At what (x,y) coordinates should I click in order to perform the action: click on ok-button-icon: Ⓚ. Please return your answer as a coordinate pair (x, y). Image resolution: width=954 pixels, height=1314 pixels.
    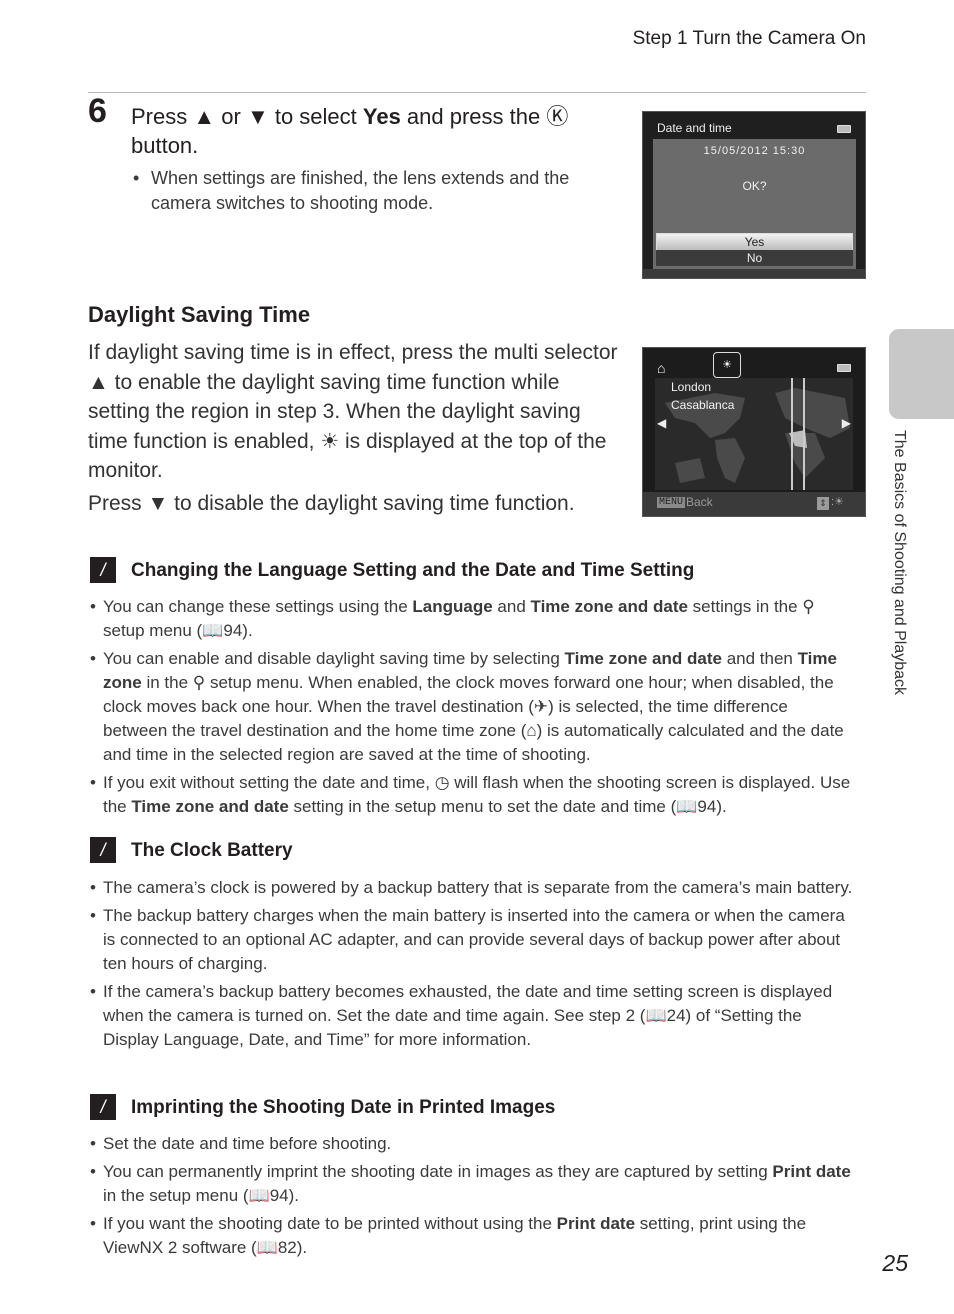
    Looking at the image, I should click on (557, 116).